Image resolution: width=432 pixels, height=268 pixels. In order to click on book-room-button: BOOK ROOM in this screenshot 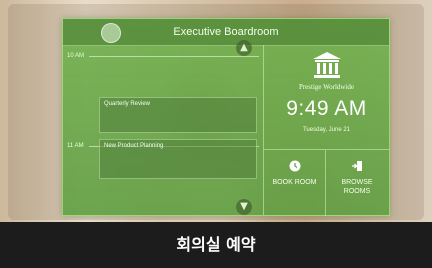, I will do `click(295, 183)`.